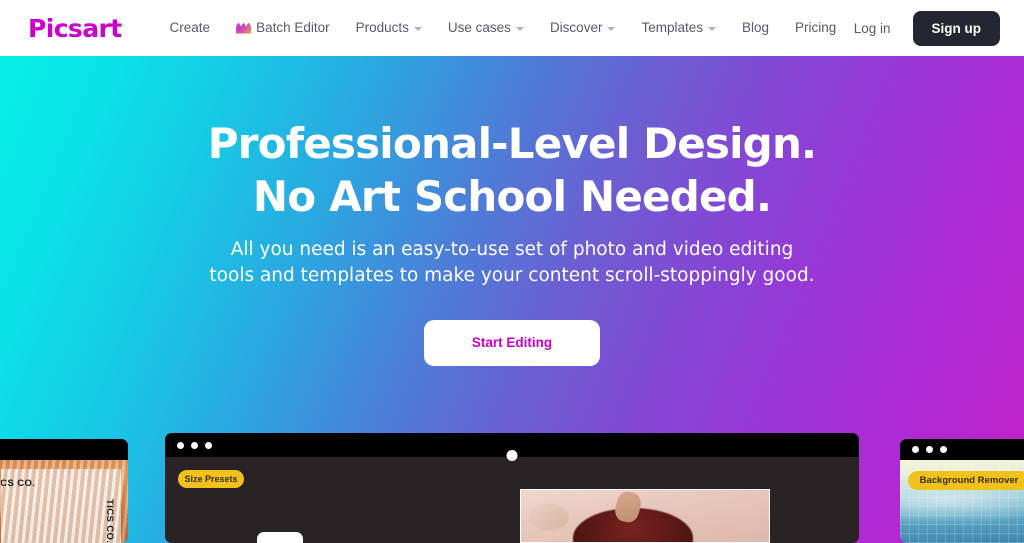  I want to click on picsart-logo: Picsart, so click(75, 28).